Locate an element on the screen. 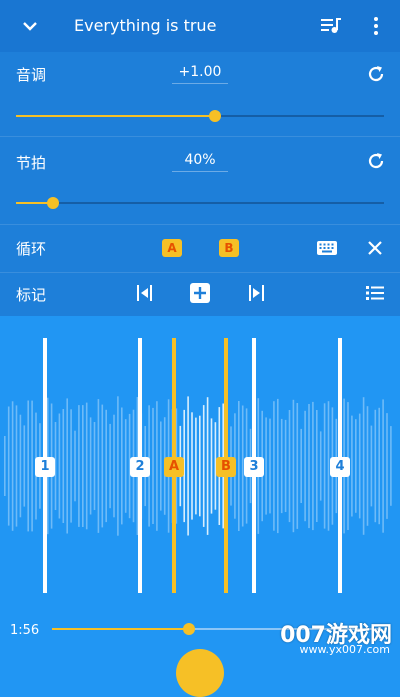  pitch-slider-fill is located at coordinates (115, 116).